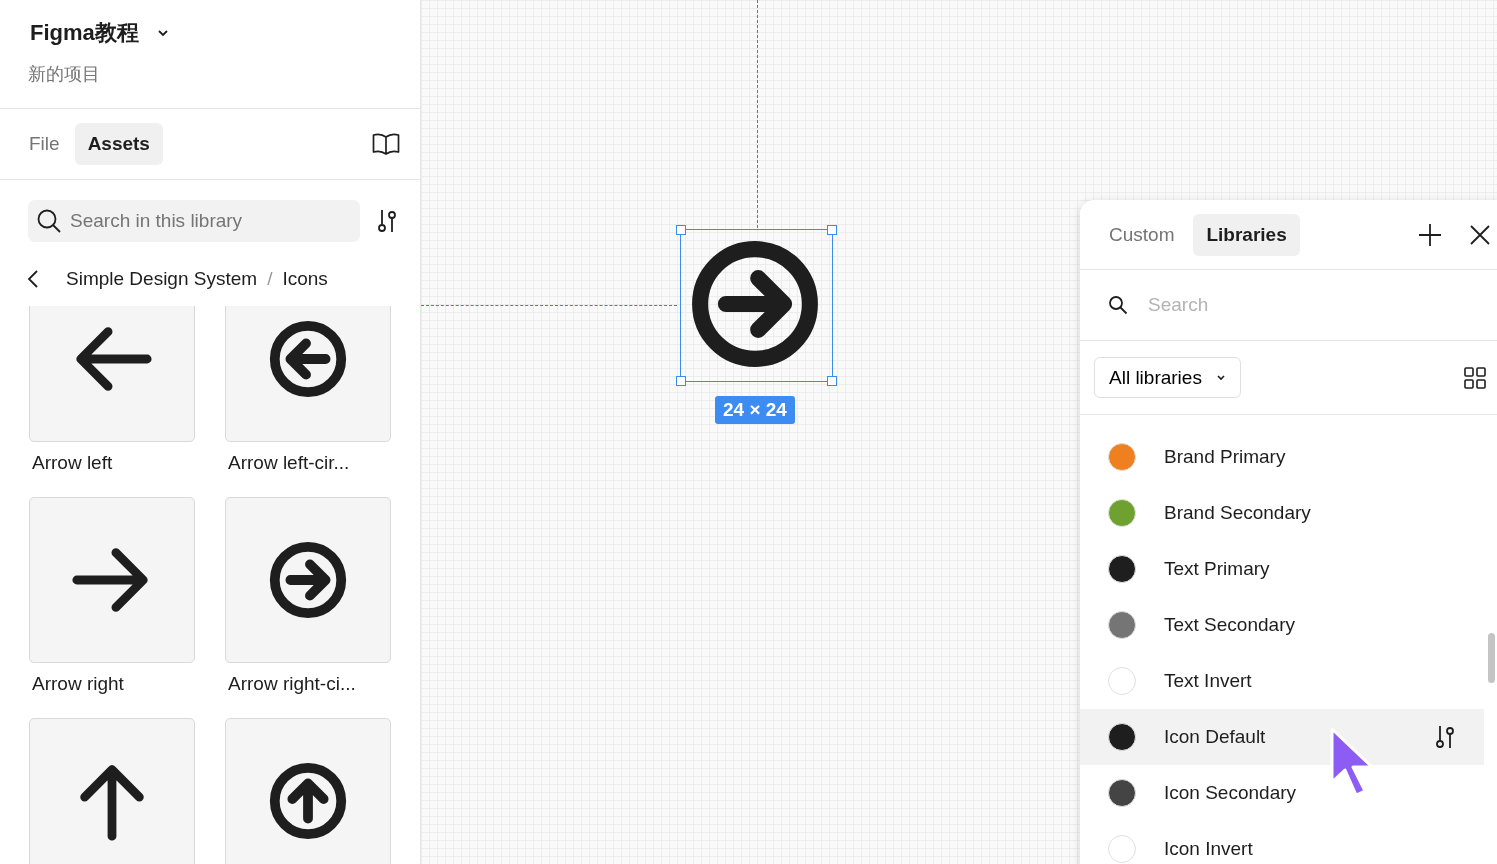 The image size is (1497, 864). I want to click on color-name: Icon Secondary, so click(1231, 793).